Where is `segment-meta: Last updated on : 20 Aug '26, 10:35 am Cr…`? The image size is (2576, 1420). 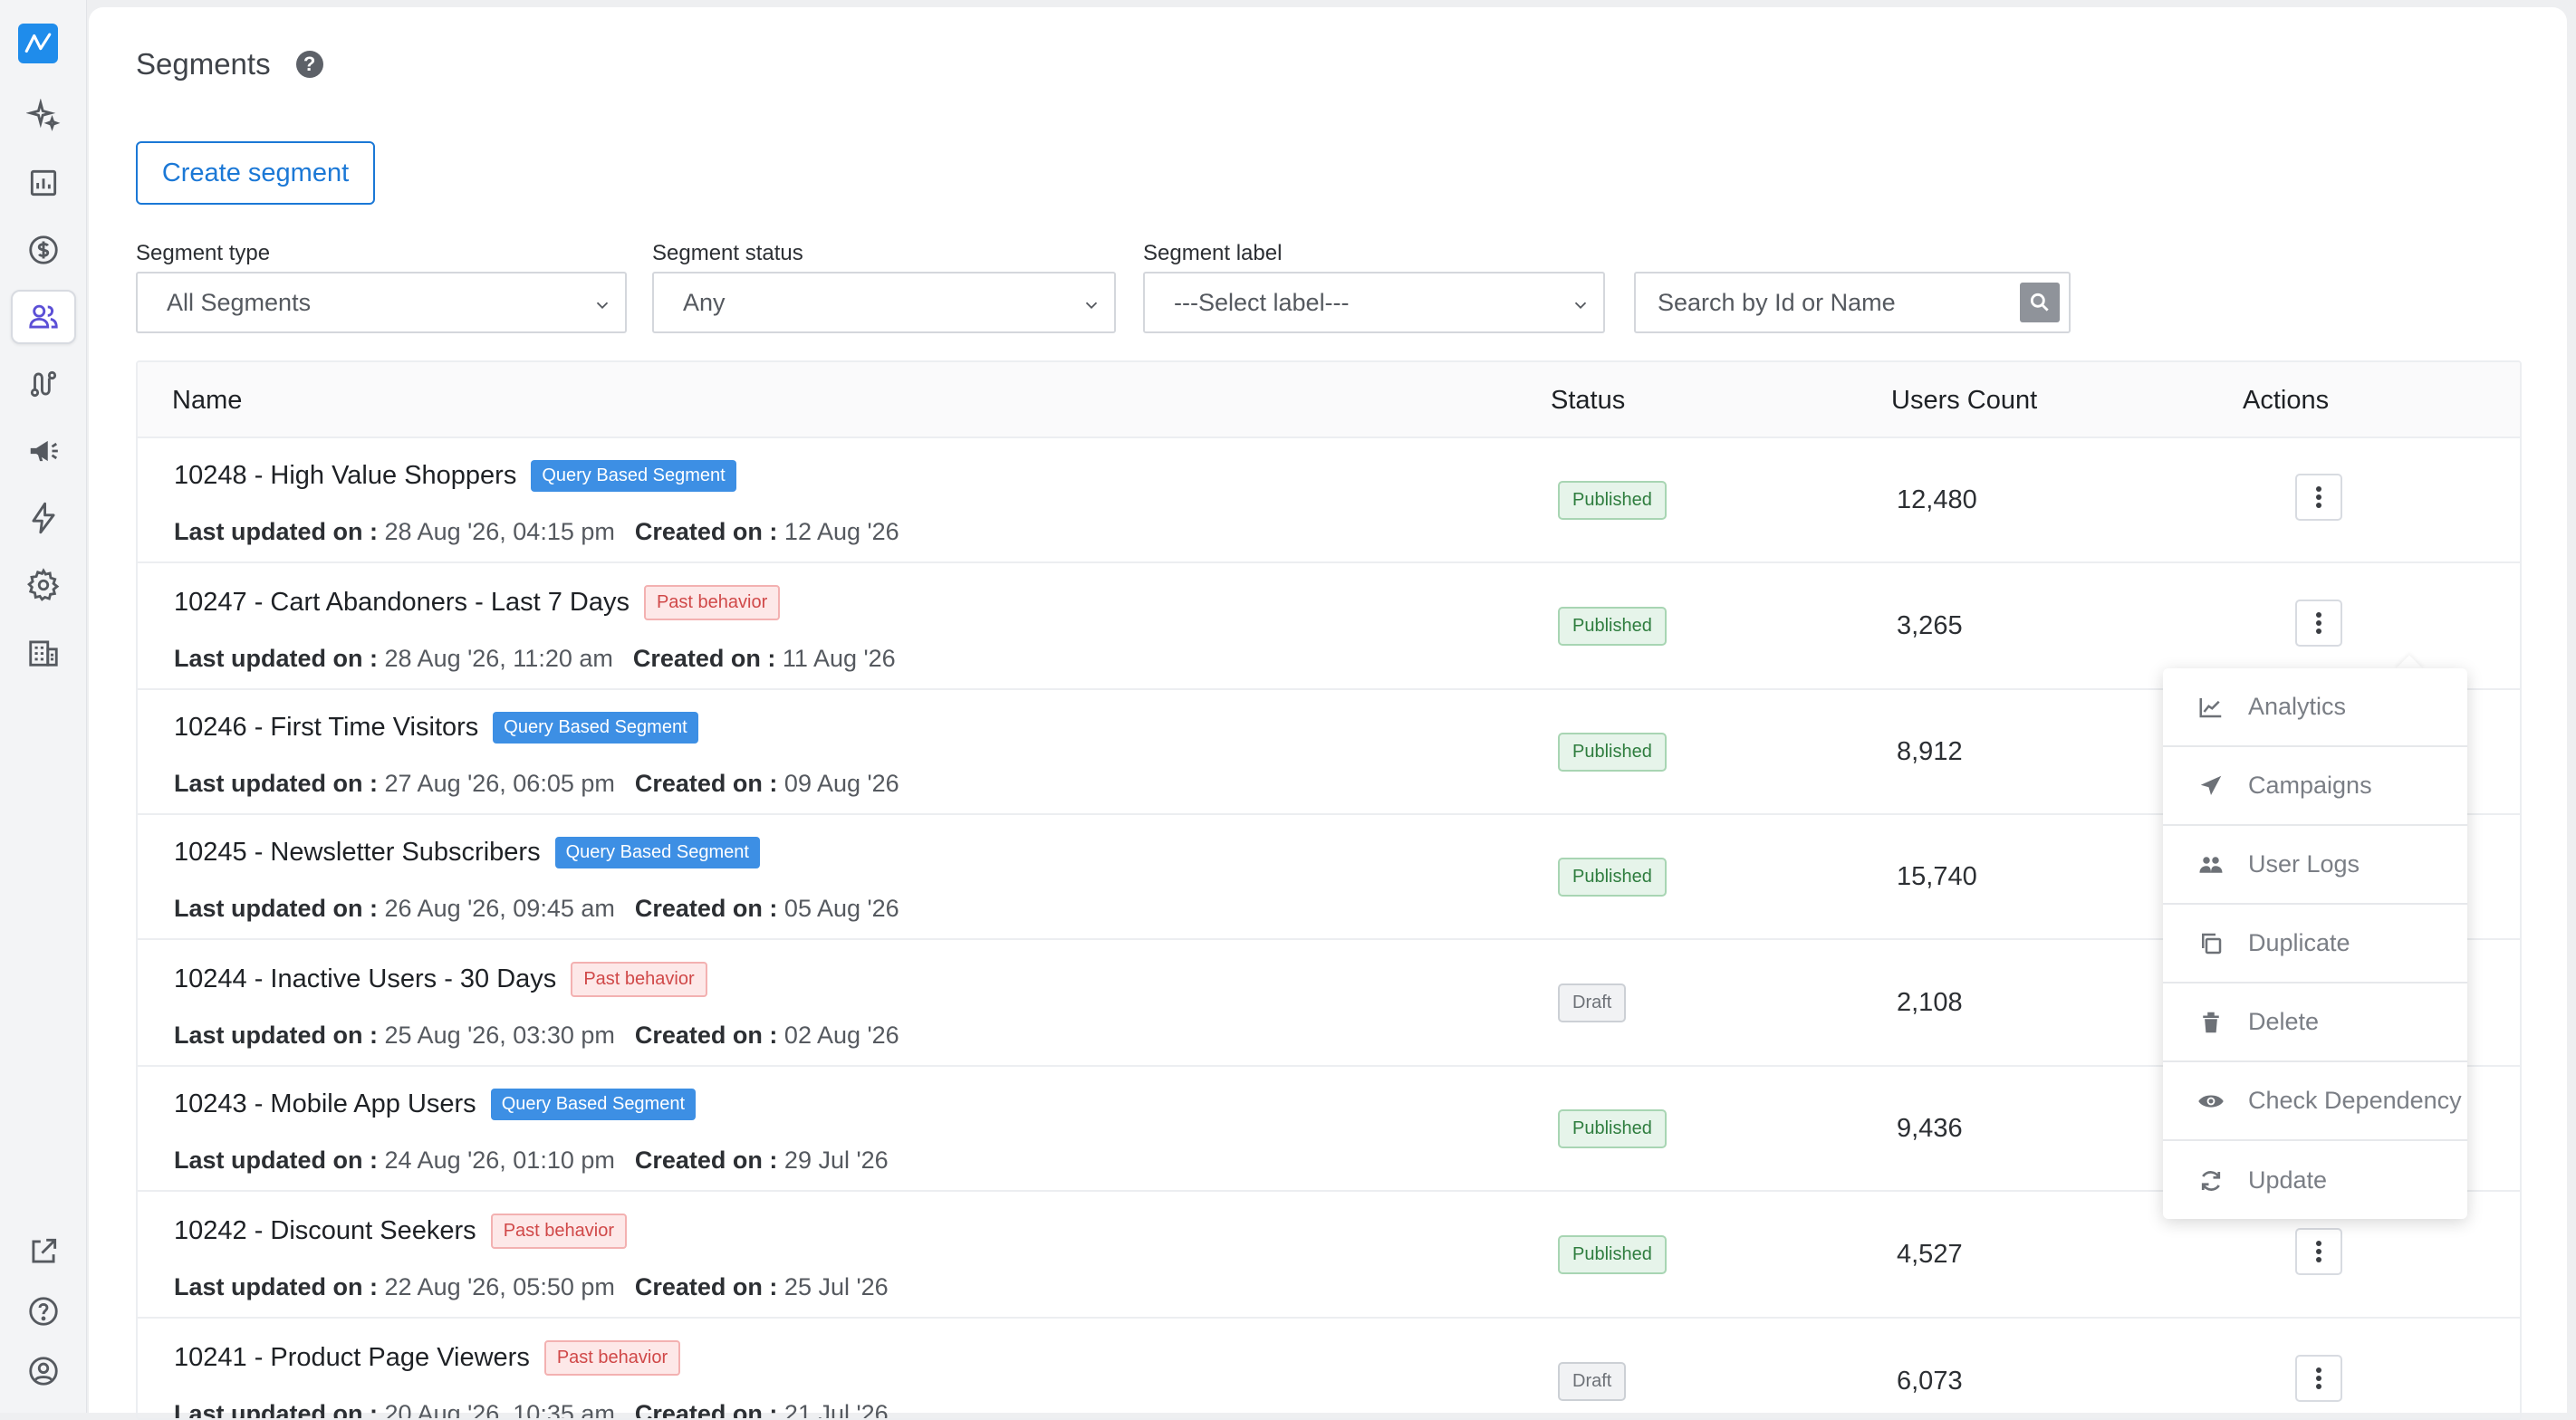
segment-meta: Last updated on : 20 Aug '26, 10:35 am Cr… is located at coordinates (531, 1410).